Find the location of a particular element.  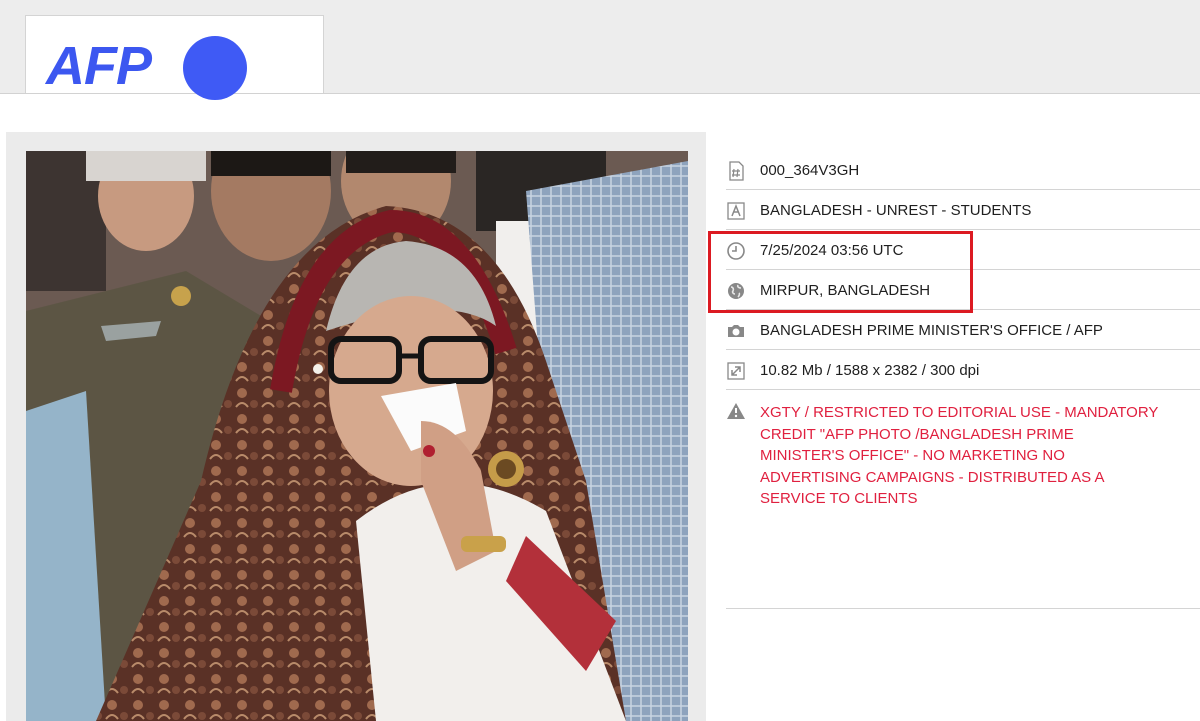

meta-row-caption: BANGLADESH - UNREST - STUDENTS is located at coordinates (963, 210).